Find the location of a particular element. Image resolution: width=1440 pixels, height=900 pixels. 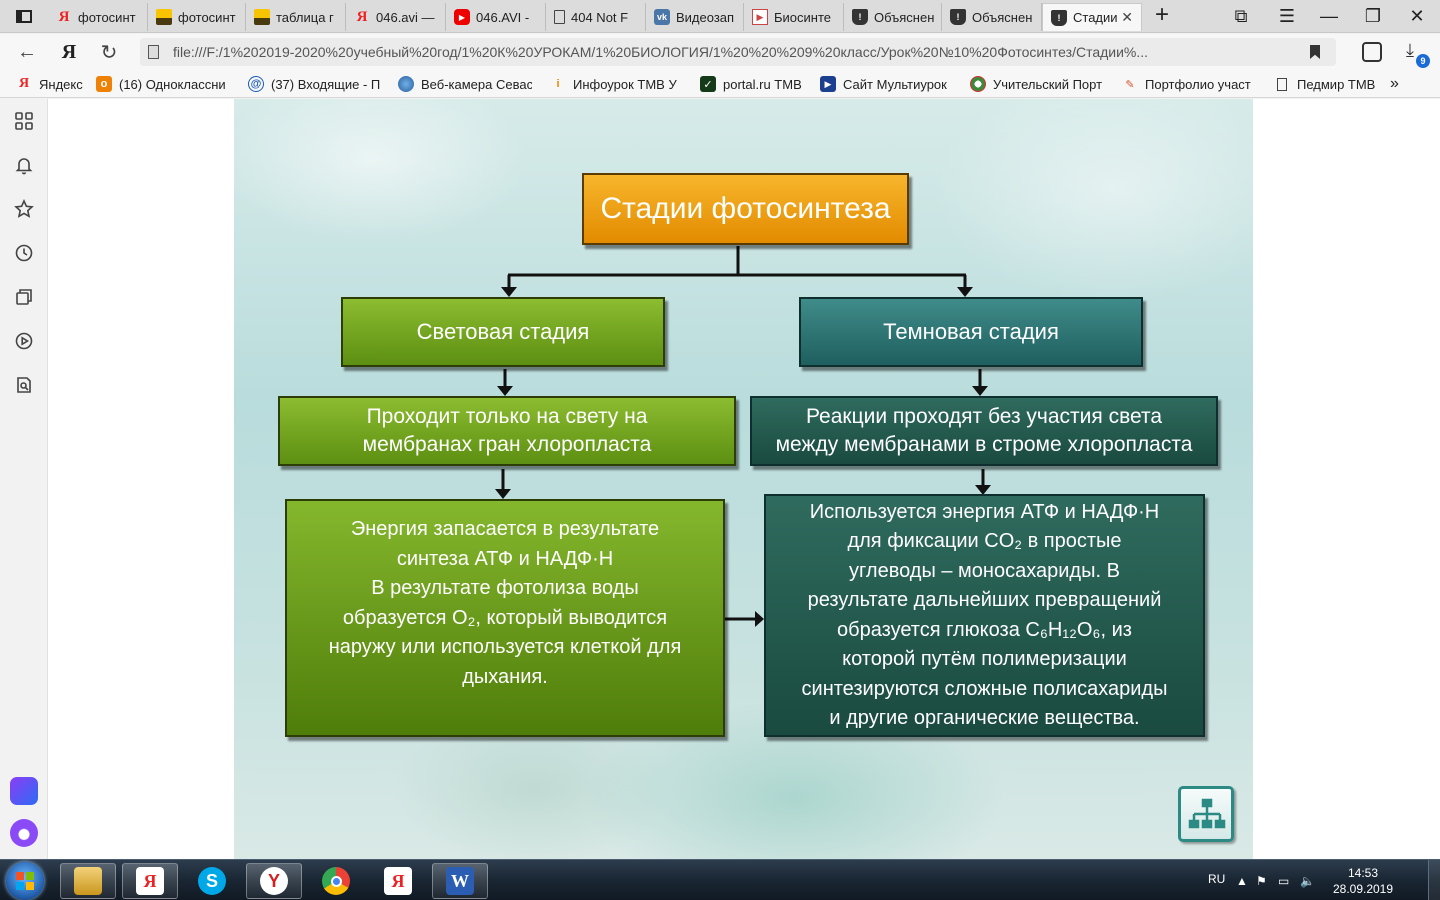

portfolio-icon: ✎ is located at coordinates (1130, 84).